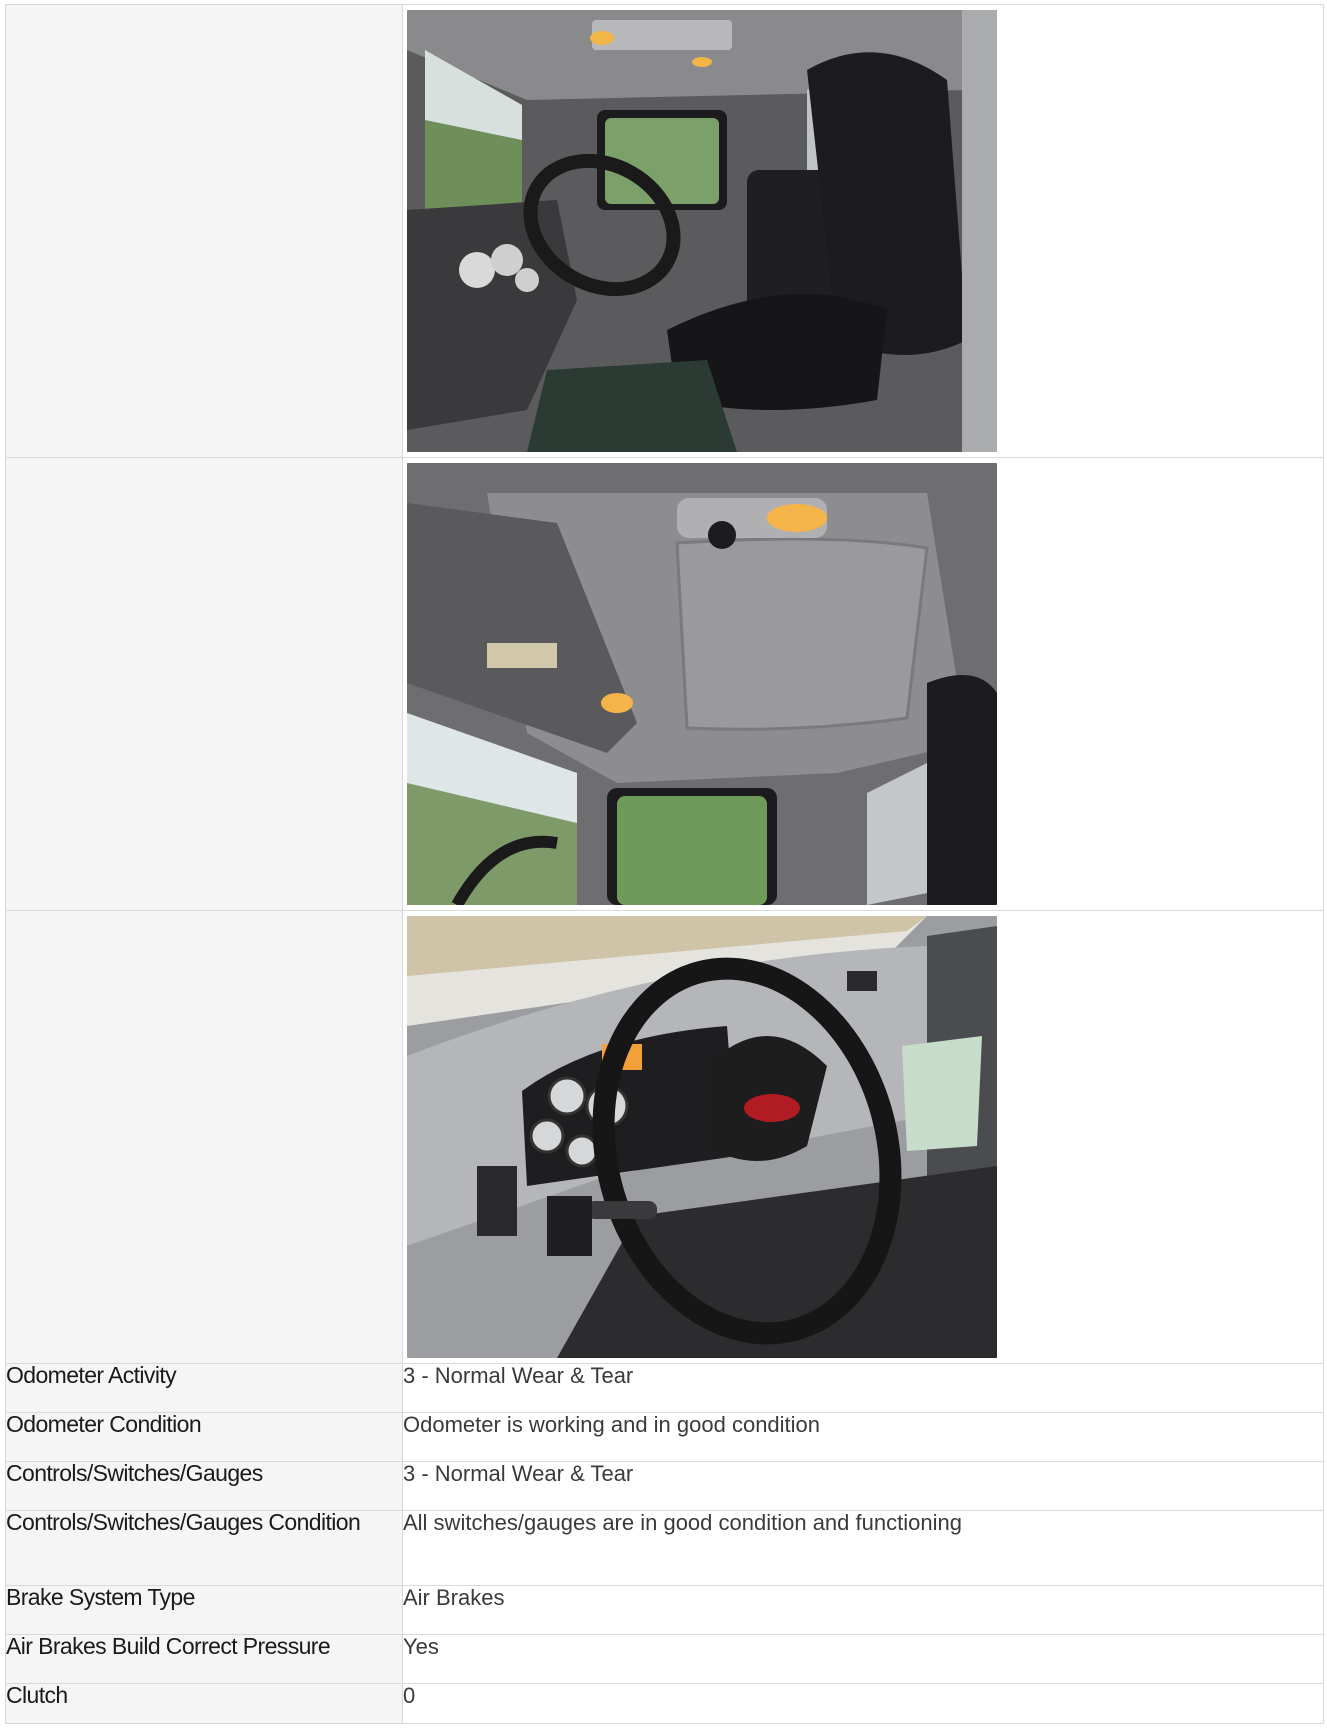 The width and height of the screenshot is (1327, 1735). I want to click on controls-switches-gauges-value: 3 - Normal Wear & Tear, so click(863, 1486).